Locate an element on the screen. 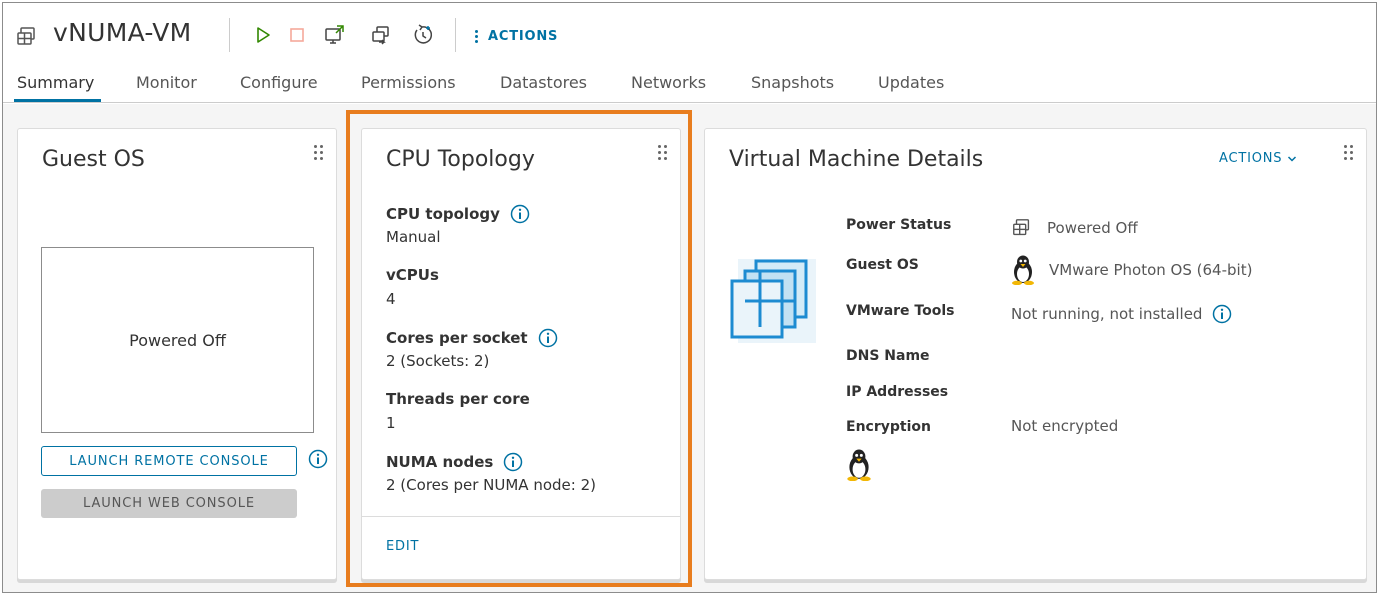 The width and height of the screenshot is (1379, 595). prop-value-power-status: Powered Off is located at coordinates (1074, 228).